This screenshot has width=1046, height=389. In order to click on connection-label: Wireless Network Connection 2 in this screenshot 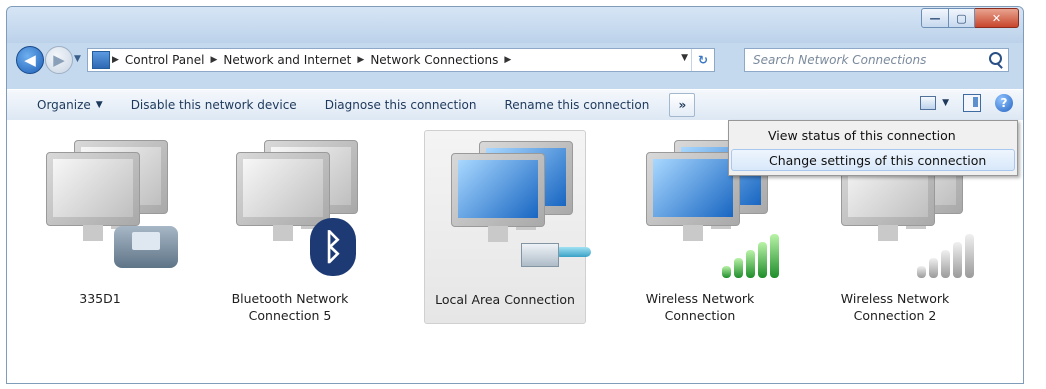, I will do `click(895, 307)`.